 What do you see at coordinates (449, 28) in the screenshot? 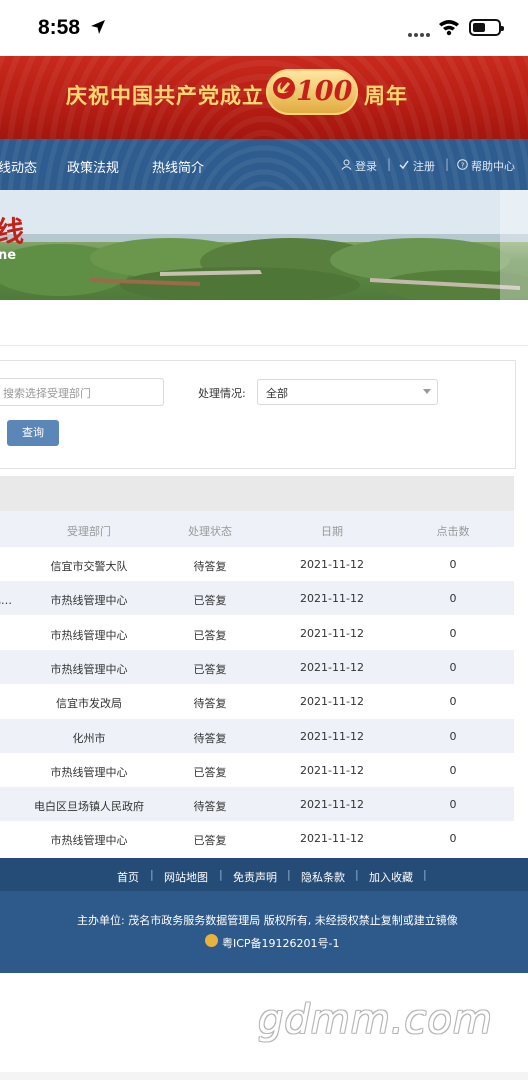
I see `wifi-icon` at bounding box center [449, 28].